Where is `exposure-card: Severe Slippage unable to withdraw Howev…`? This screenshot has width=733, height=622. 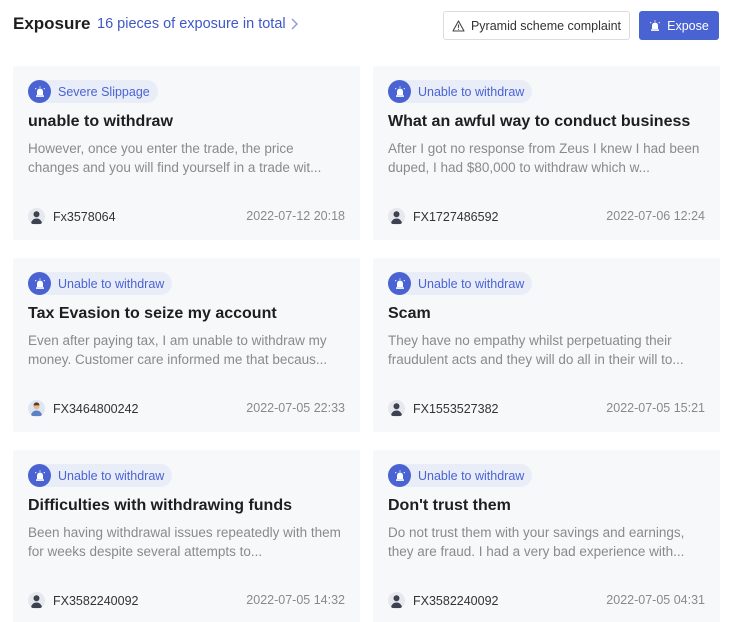 exposure-card: Severe Slippage unable to withdraw Howev… is located at coordinates (186, 153).